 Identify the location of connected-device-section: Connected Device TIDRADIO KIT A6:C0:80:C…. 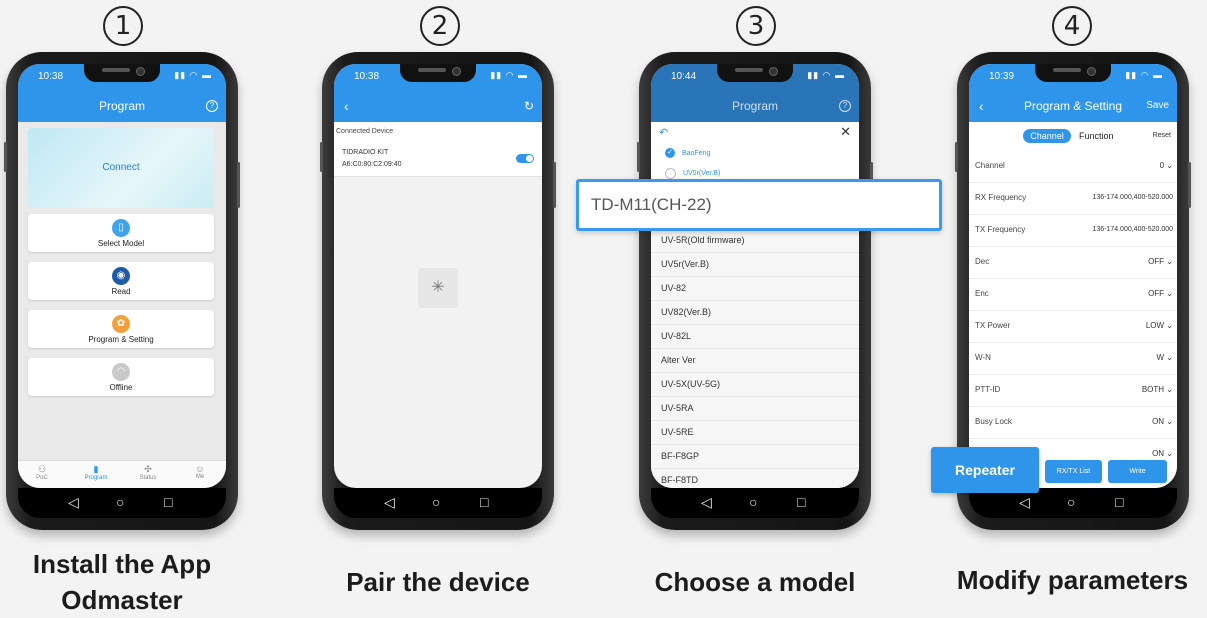
(438, 149).